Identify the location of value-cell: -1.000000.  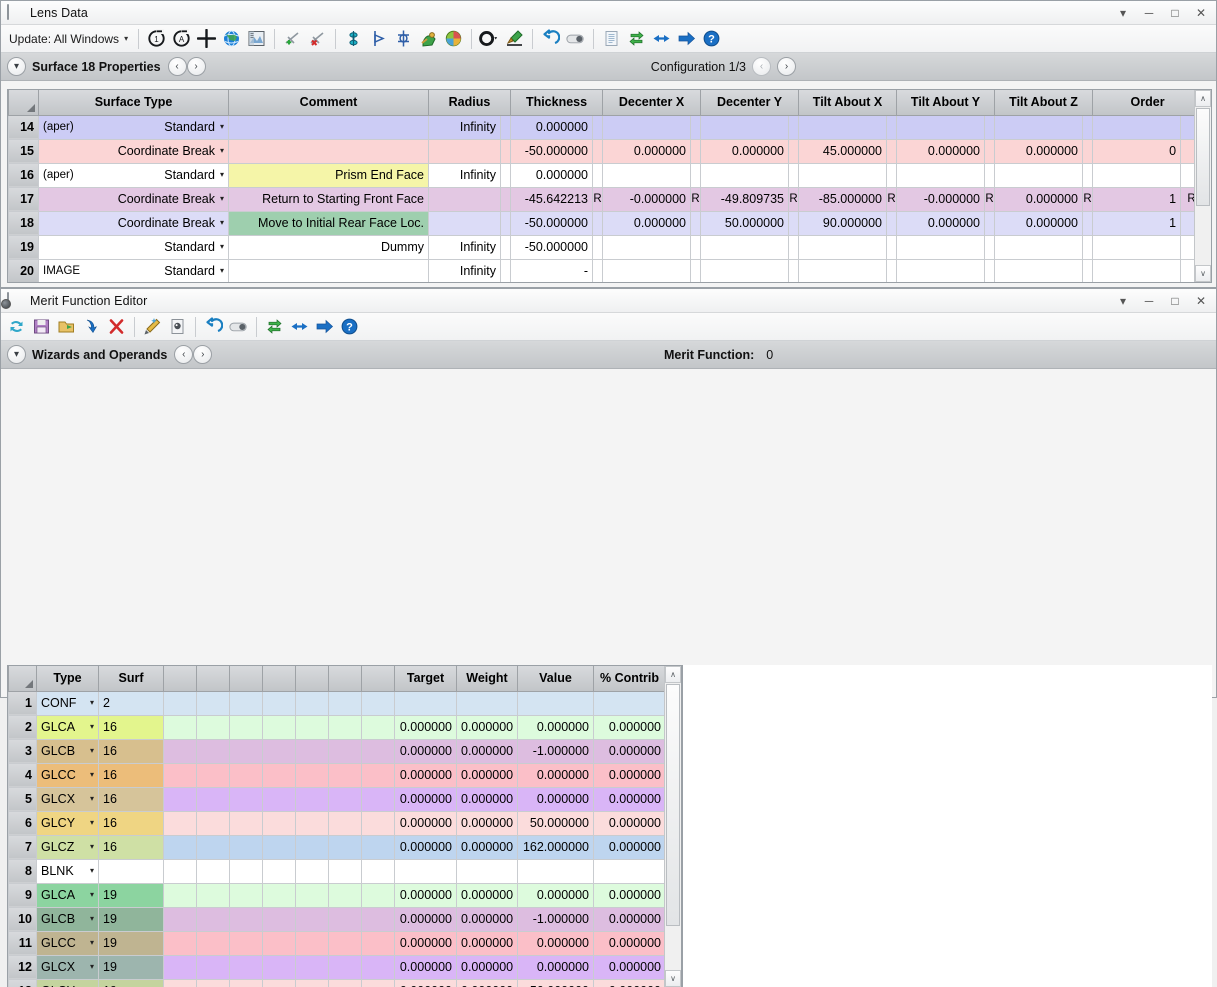
(555, 919).